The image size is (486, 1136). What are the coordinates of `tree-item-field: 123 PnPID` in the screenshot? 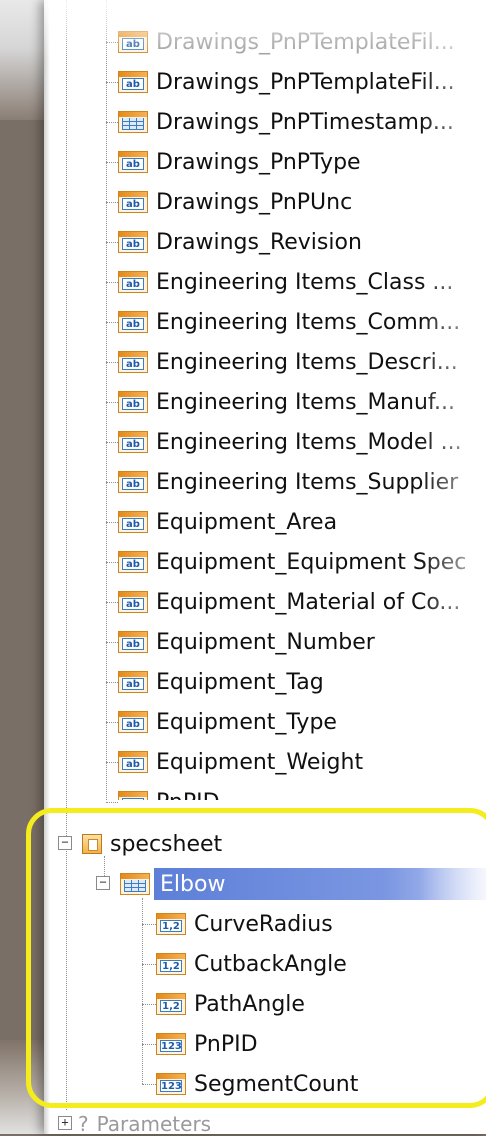 It's located at (207, 1044).